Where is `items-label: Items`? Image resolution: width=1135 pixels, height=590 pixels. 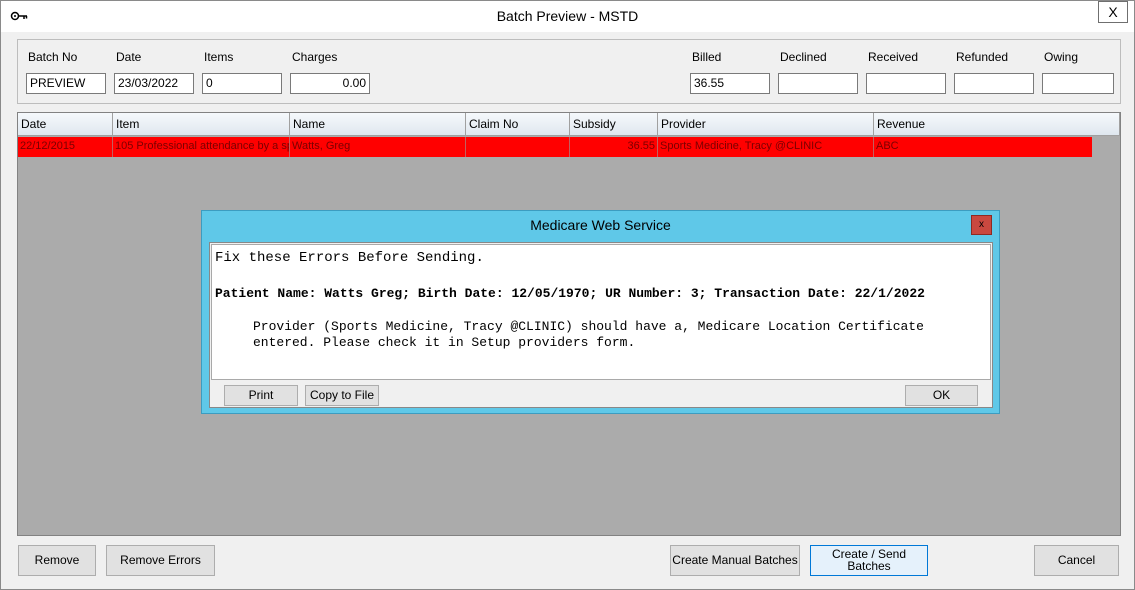 items-label: Items is located at coordinates (219, 57).